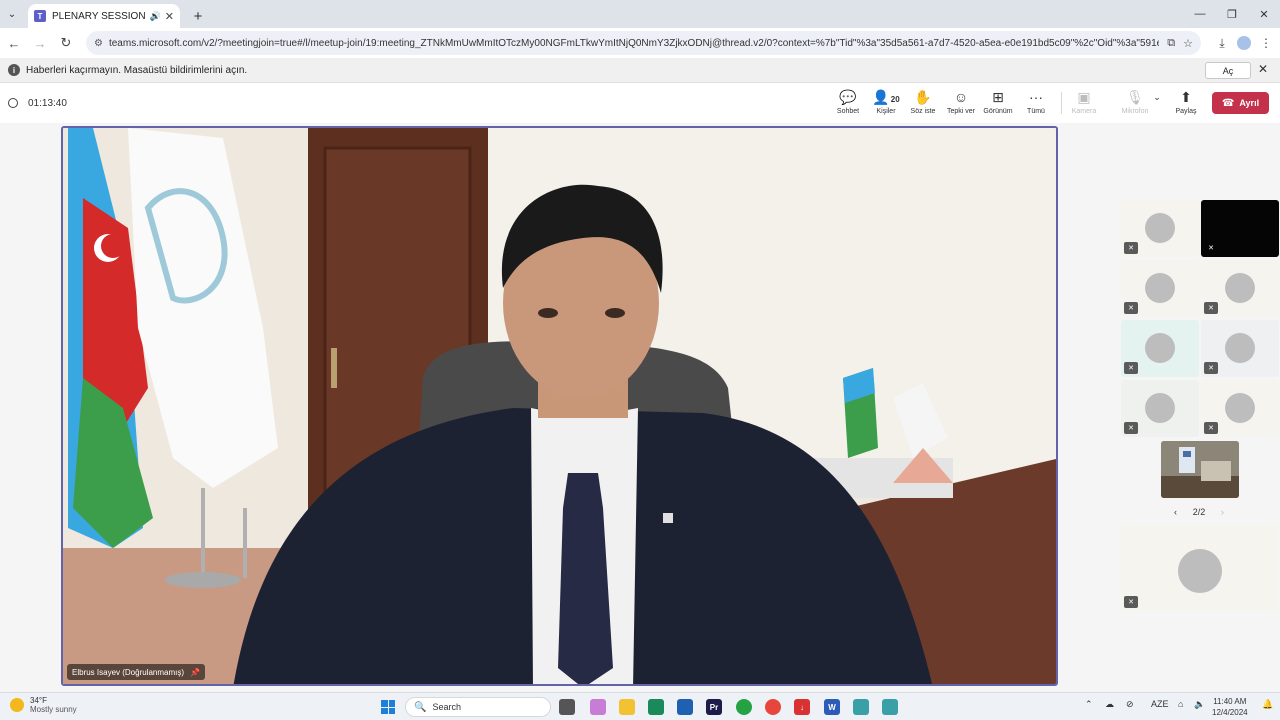 The image size is (1280, 720). I want to click on copilot-icon, so click(598, 707).